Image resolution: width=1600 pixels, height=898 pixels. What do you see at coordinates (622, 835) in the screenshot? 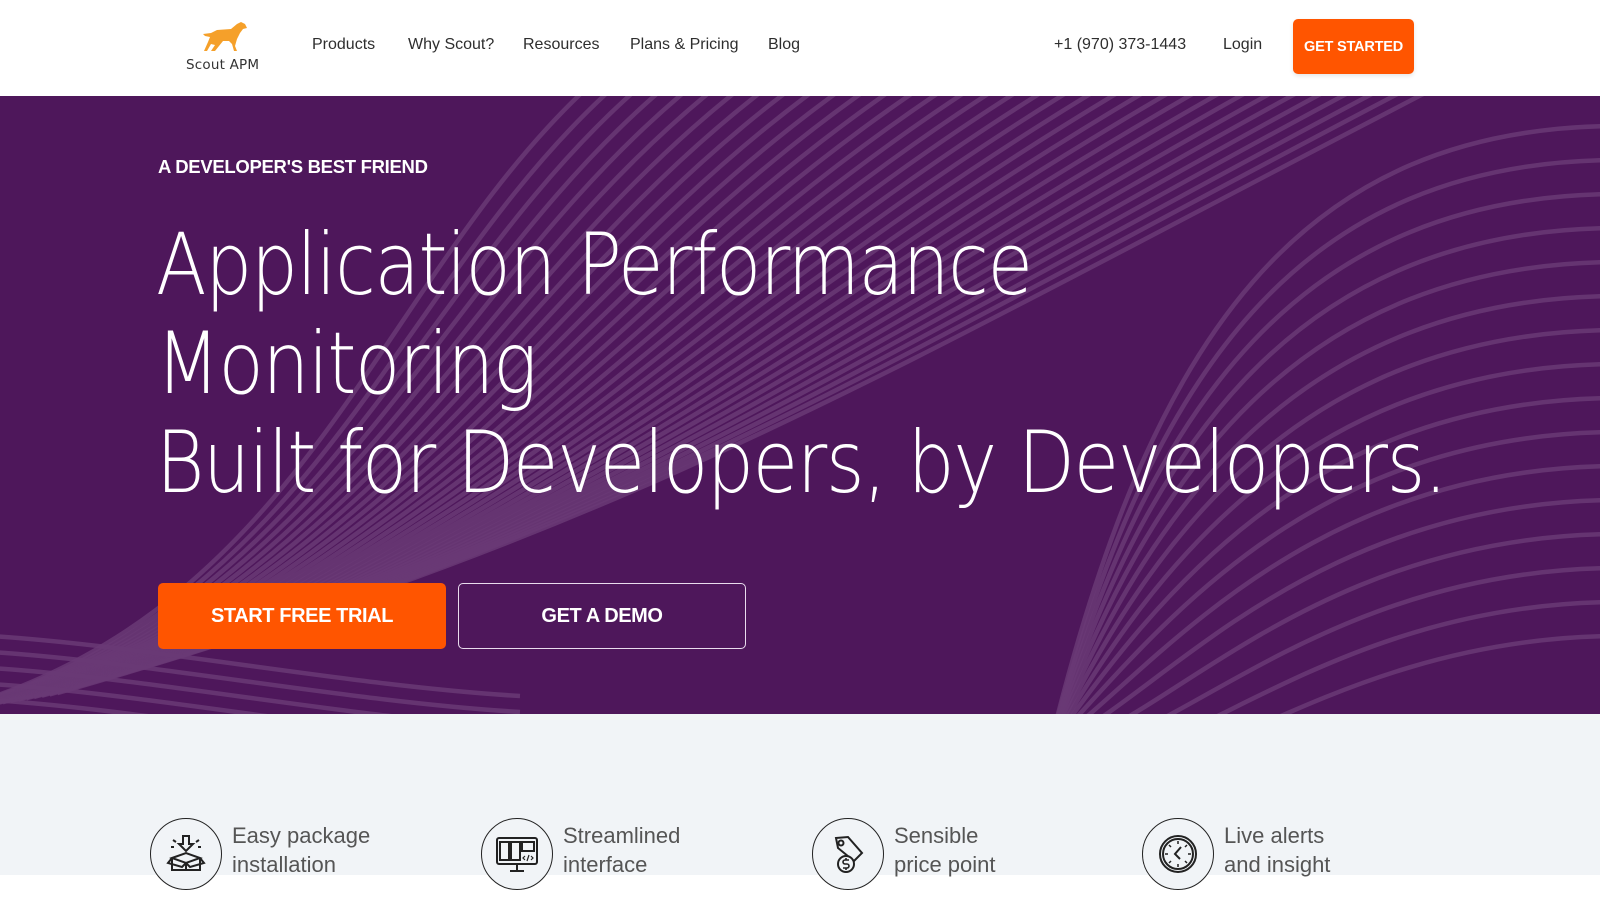
I see `feature-label-line-1: Streamlined` at bounding box center [622, 835].